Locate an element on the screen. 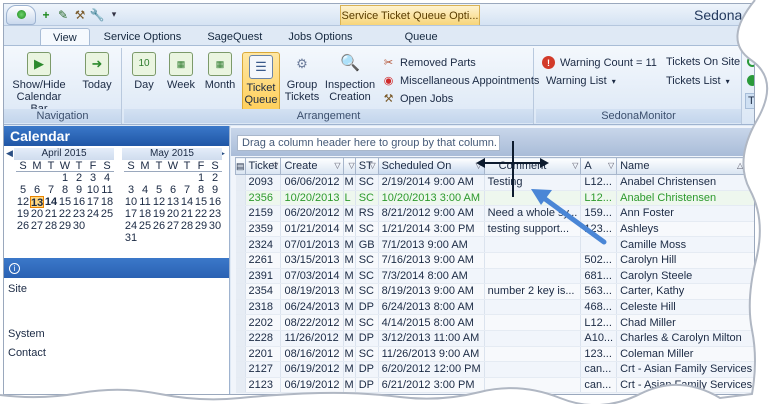 This screenshot has width=782, height=404. cell-name: Carolyn Hill is located at coordinates (685, 260).